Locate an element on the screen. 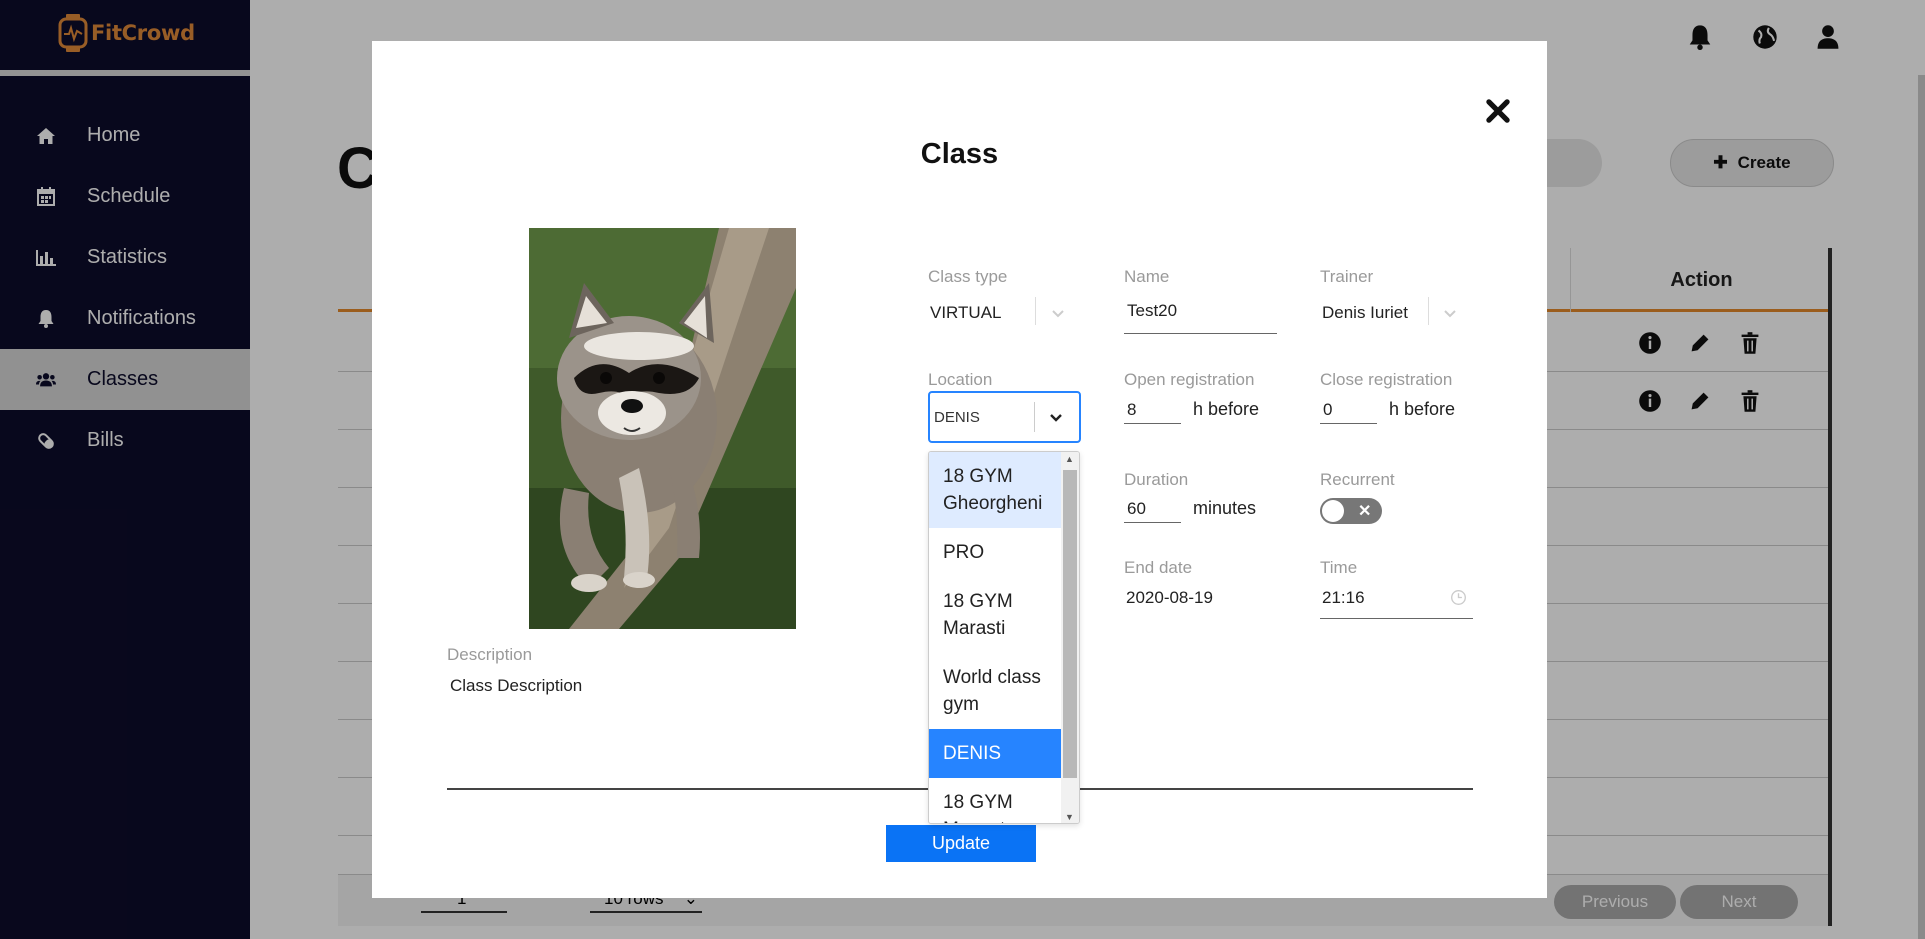  duration-input: 60 is located at coordinates (1136, 509).